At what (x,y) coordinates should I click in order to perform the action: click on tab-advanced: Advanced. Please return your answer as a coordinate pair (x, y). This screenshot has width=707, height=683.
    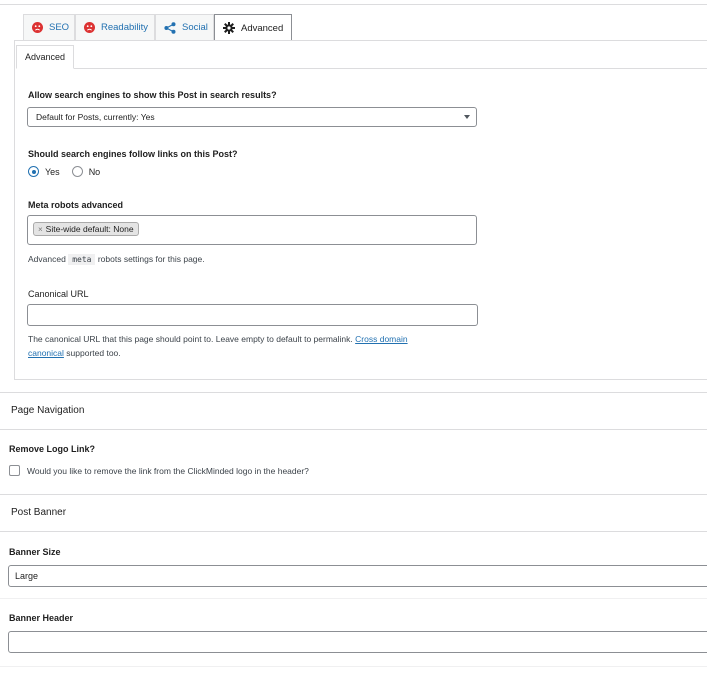
    Looking at the image, I should click on (253, 27).